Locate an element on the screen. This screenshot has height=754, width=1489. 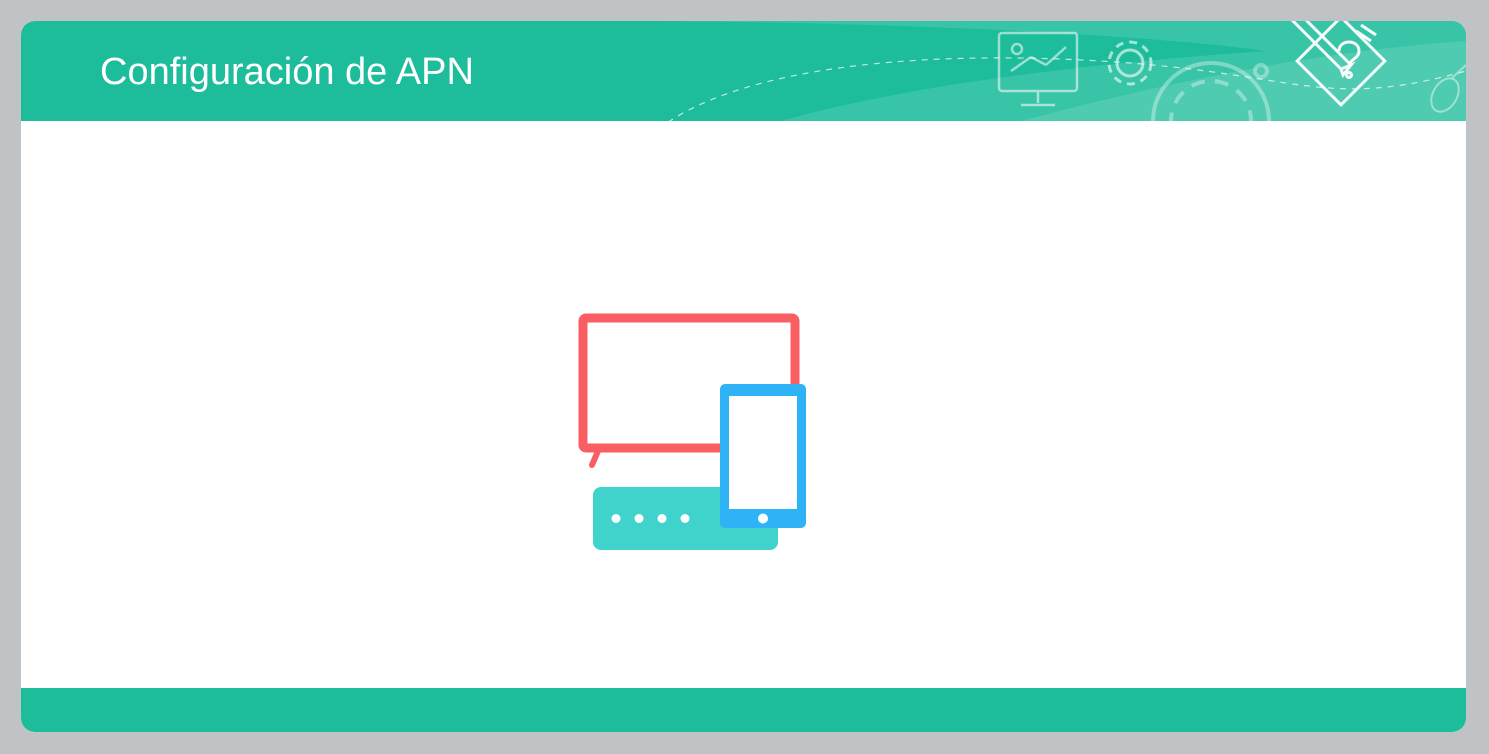
tablet-icon is located at coordinates (763, 456).